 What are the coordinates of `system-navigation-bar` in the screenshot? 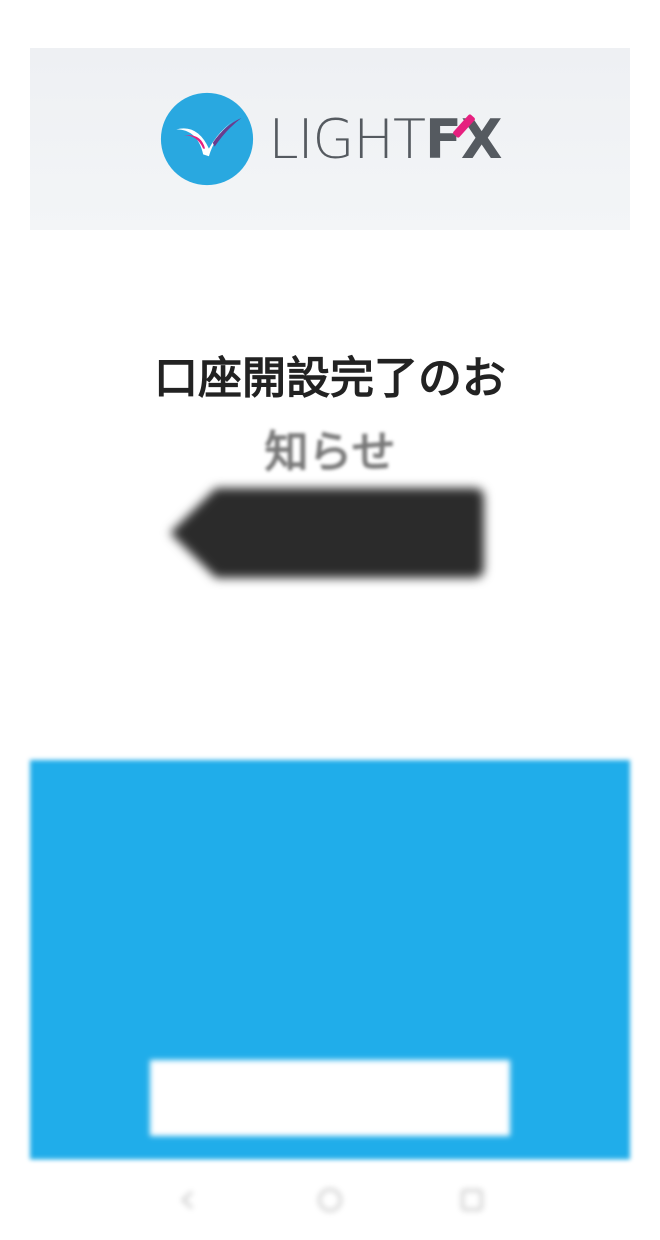 It's located at (330, 1200).